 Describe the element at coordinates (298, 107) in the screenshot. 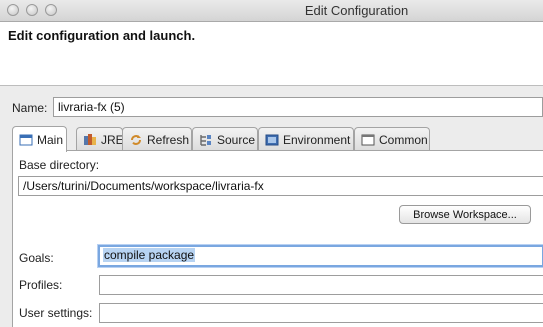

I see `name-input` at that location.